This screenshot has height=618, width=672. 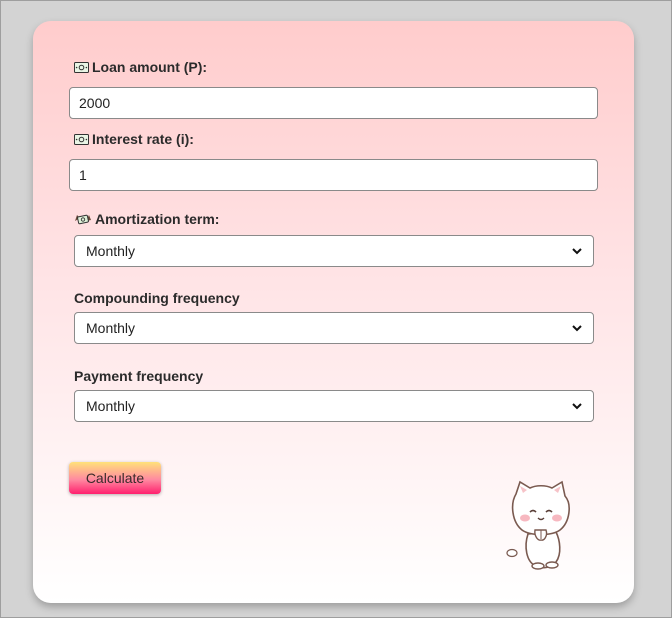 I want to click on payment-frequency-select: Monthly, so click(x=334, y=406).